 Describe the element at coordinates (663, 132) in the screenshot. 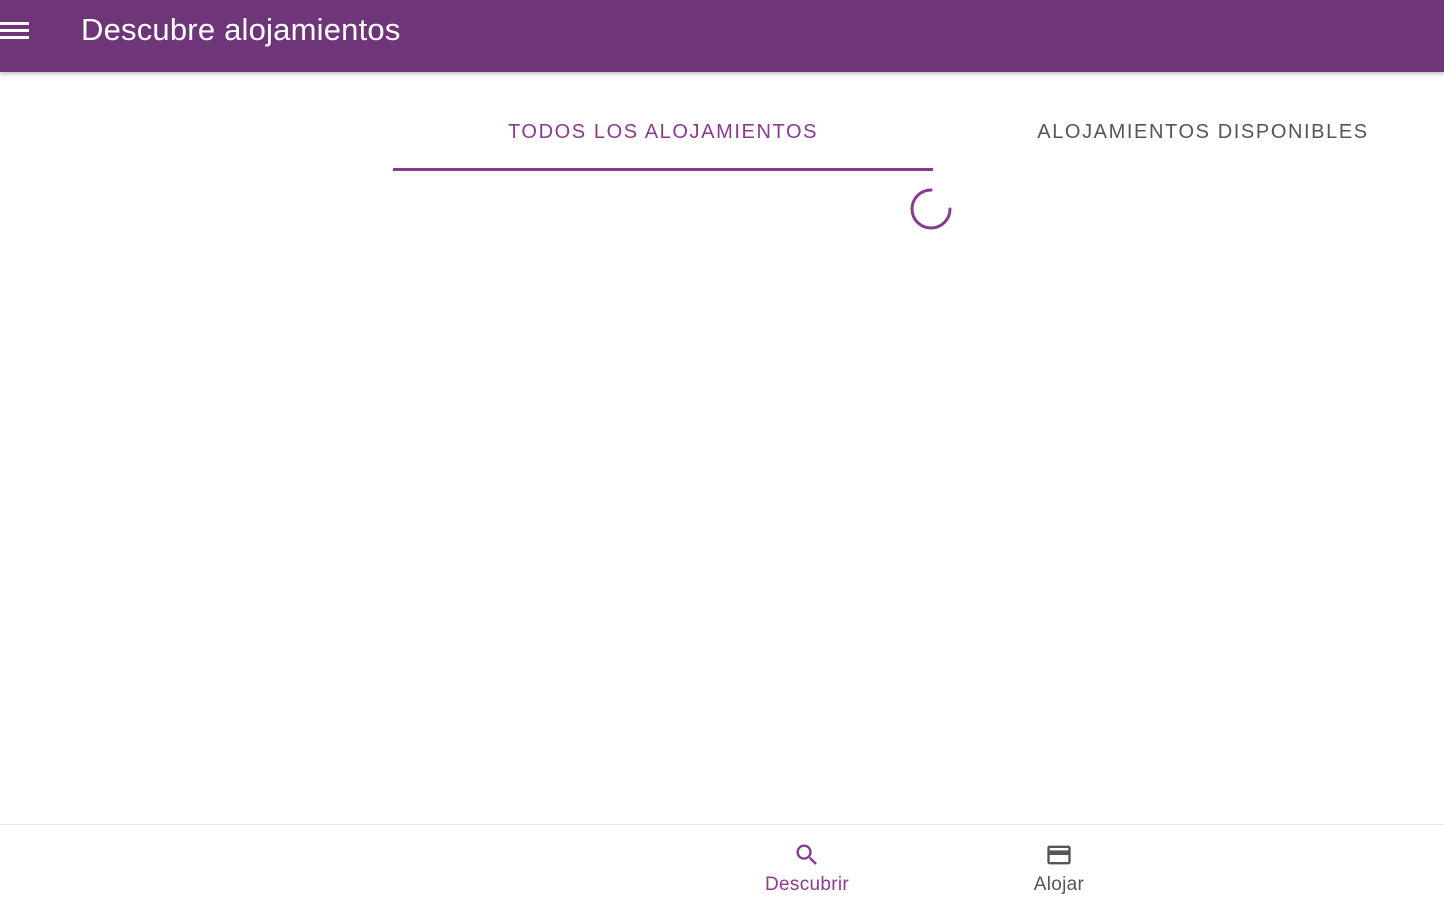

I see `tab-all-accommodations: TODOS LOS ALOJAMIENTOS` at that location.